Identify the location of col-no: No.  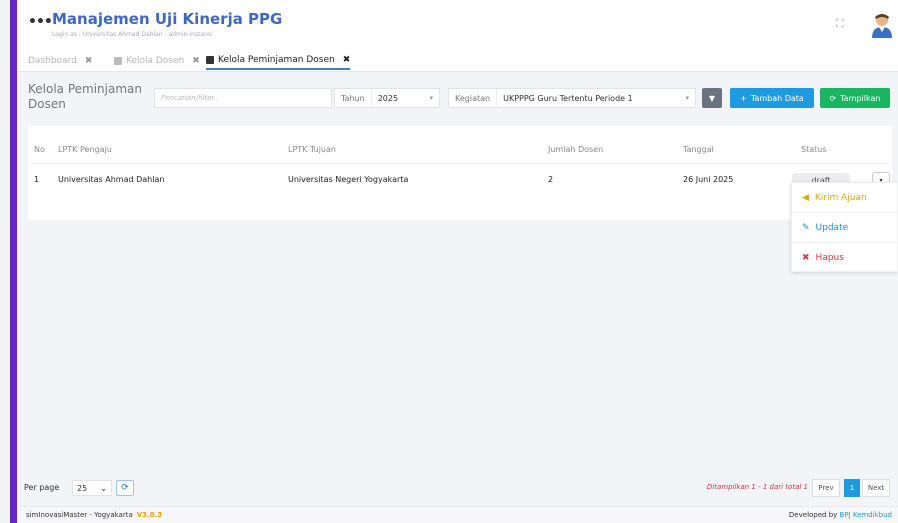
(39, 149).